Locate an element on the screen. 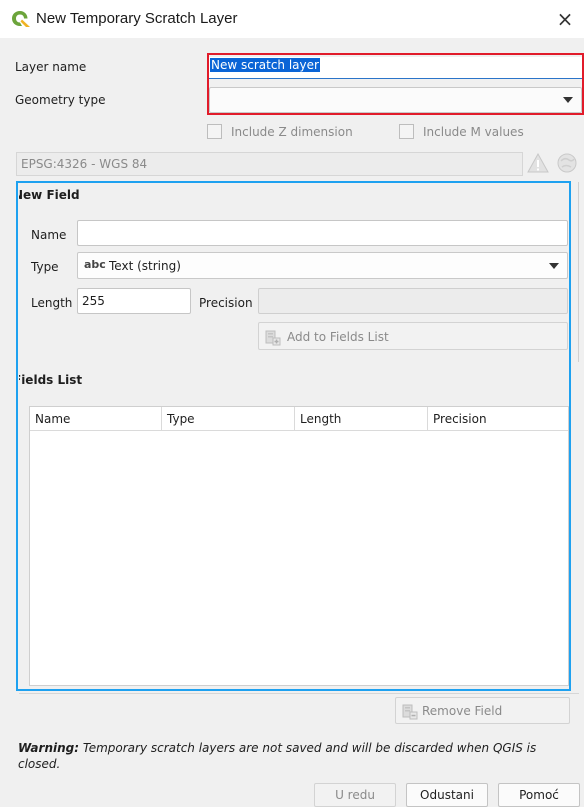  layer-name-label: Layer name is located at coordinates (51, 67).